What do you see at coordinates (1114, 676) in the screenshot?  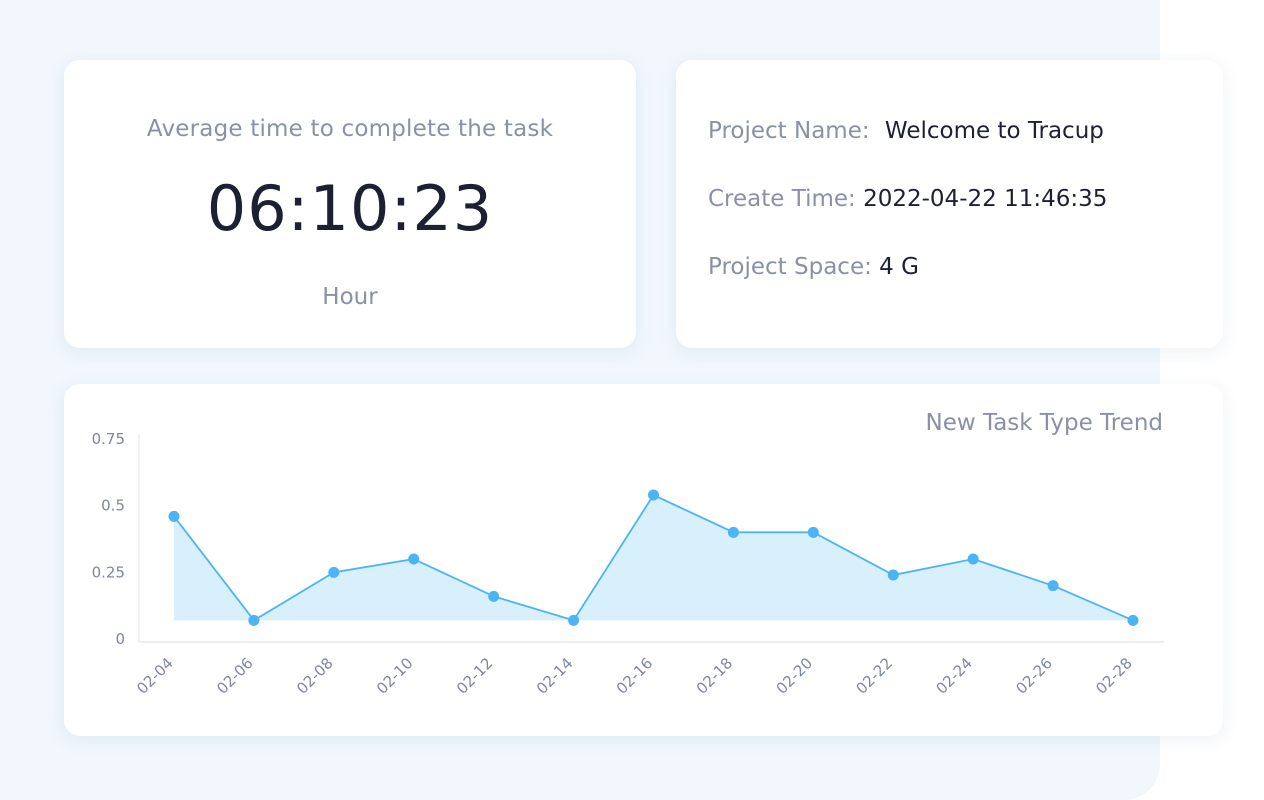 I see `x-tick-label: 02-28` at bounding box center [1114, 676].